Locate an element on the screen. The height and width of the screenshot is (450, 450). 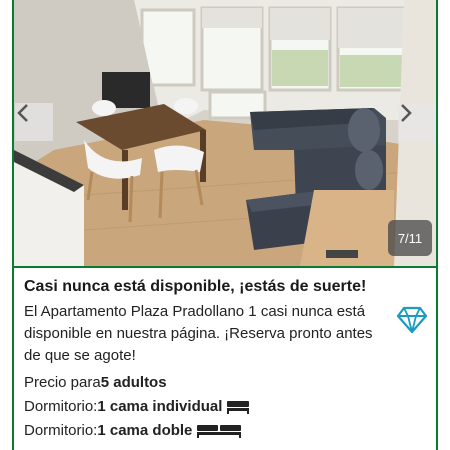
guest-count: 5 adultos is located at coordinates (133, 382).